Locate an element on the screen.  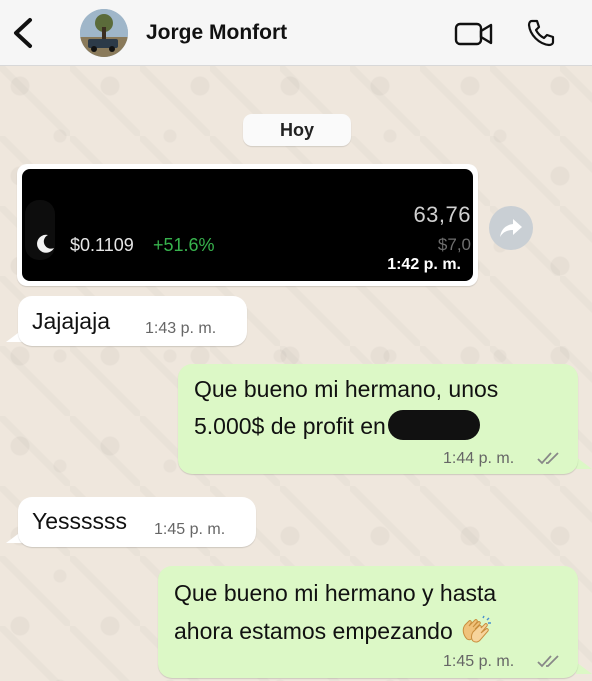
message-text-line-1: Que bueno mi hermano y hasta is located at coordinates (335, 593).